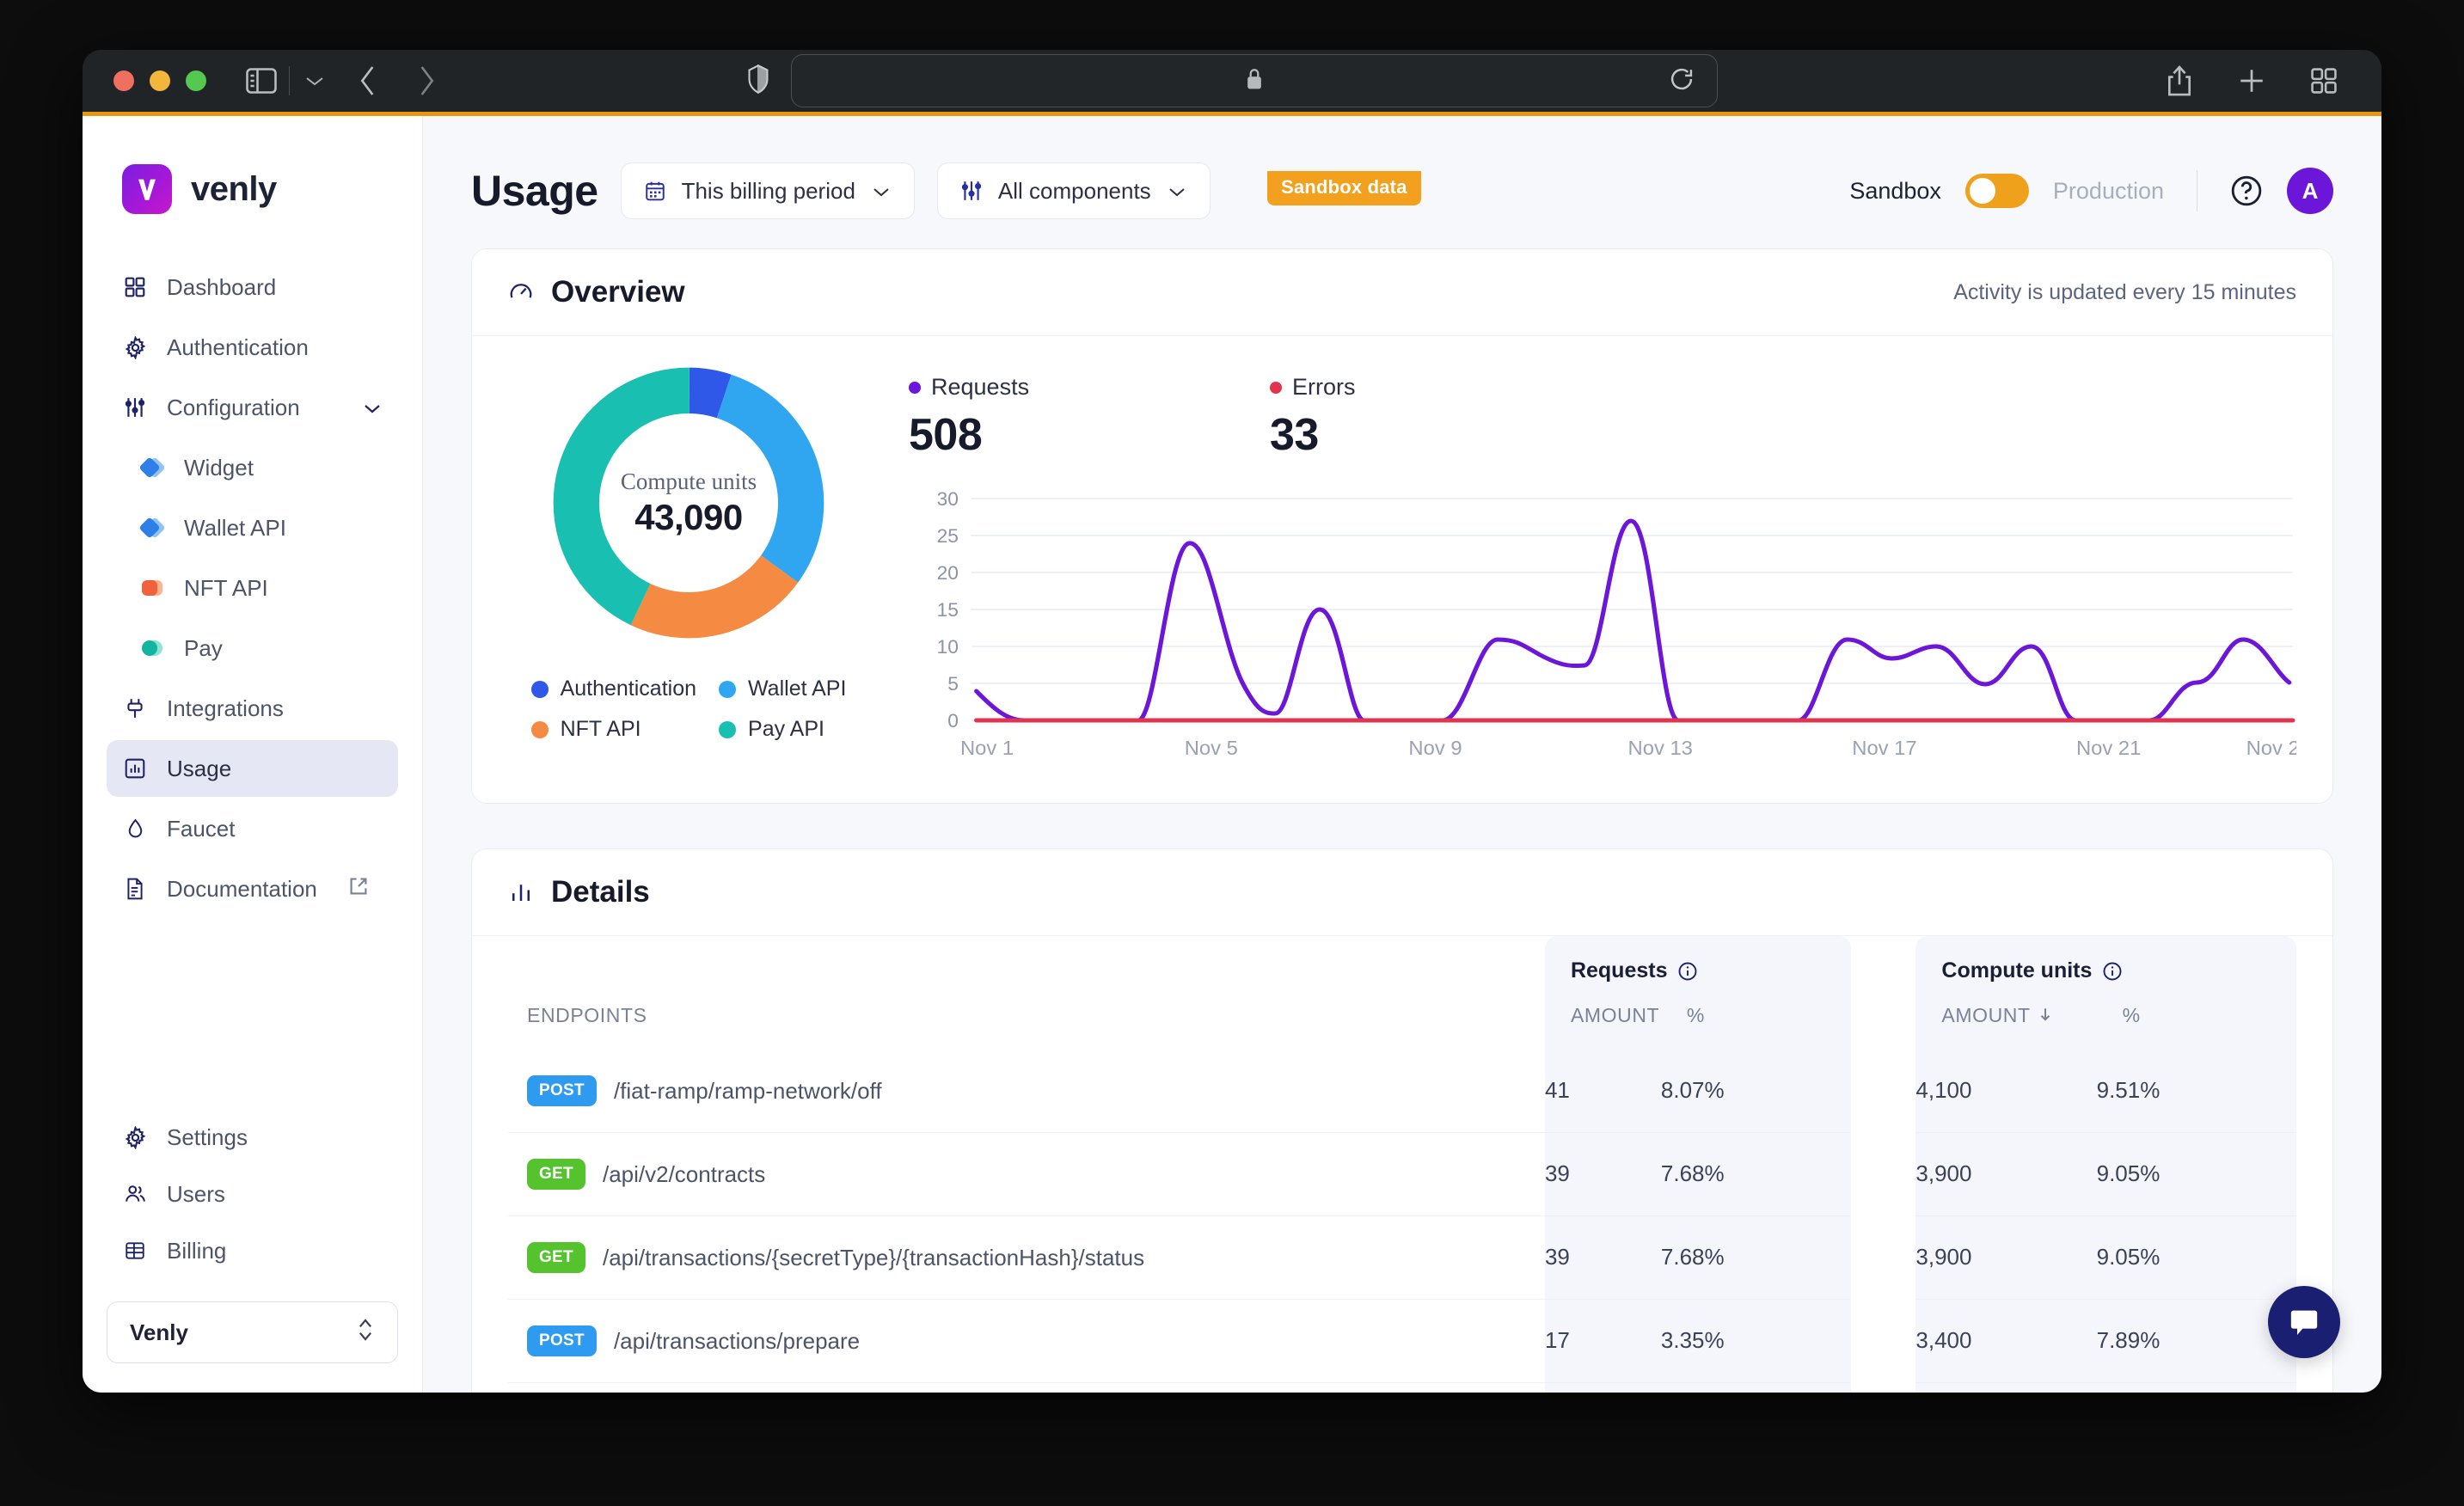 The image size is (2464, 1506). What do you see at coordinates (252, 648) in the screenshot?
I see `sidebar-item-pay: Pay` at bounding box center [252, 648].